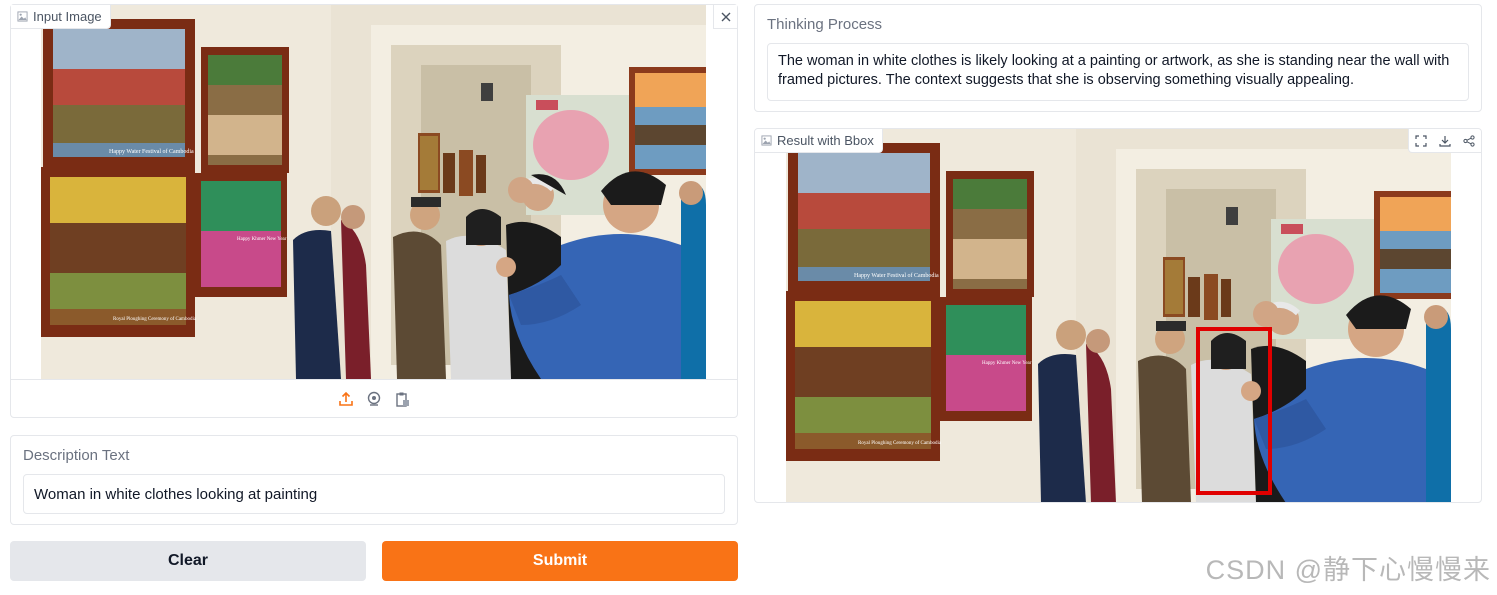 The height and width of the screenshot is (595, 1497). Describe the element at coordinates (1348, 570) in the screenshot. I see `watermark: CSDN @静下心慢慢来` at that location.